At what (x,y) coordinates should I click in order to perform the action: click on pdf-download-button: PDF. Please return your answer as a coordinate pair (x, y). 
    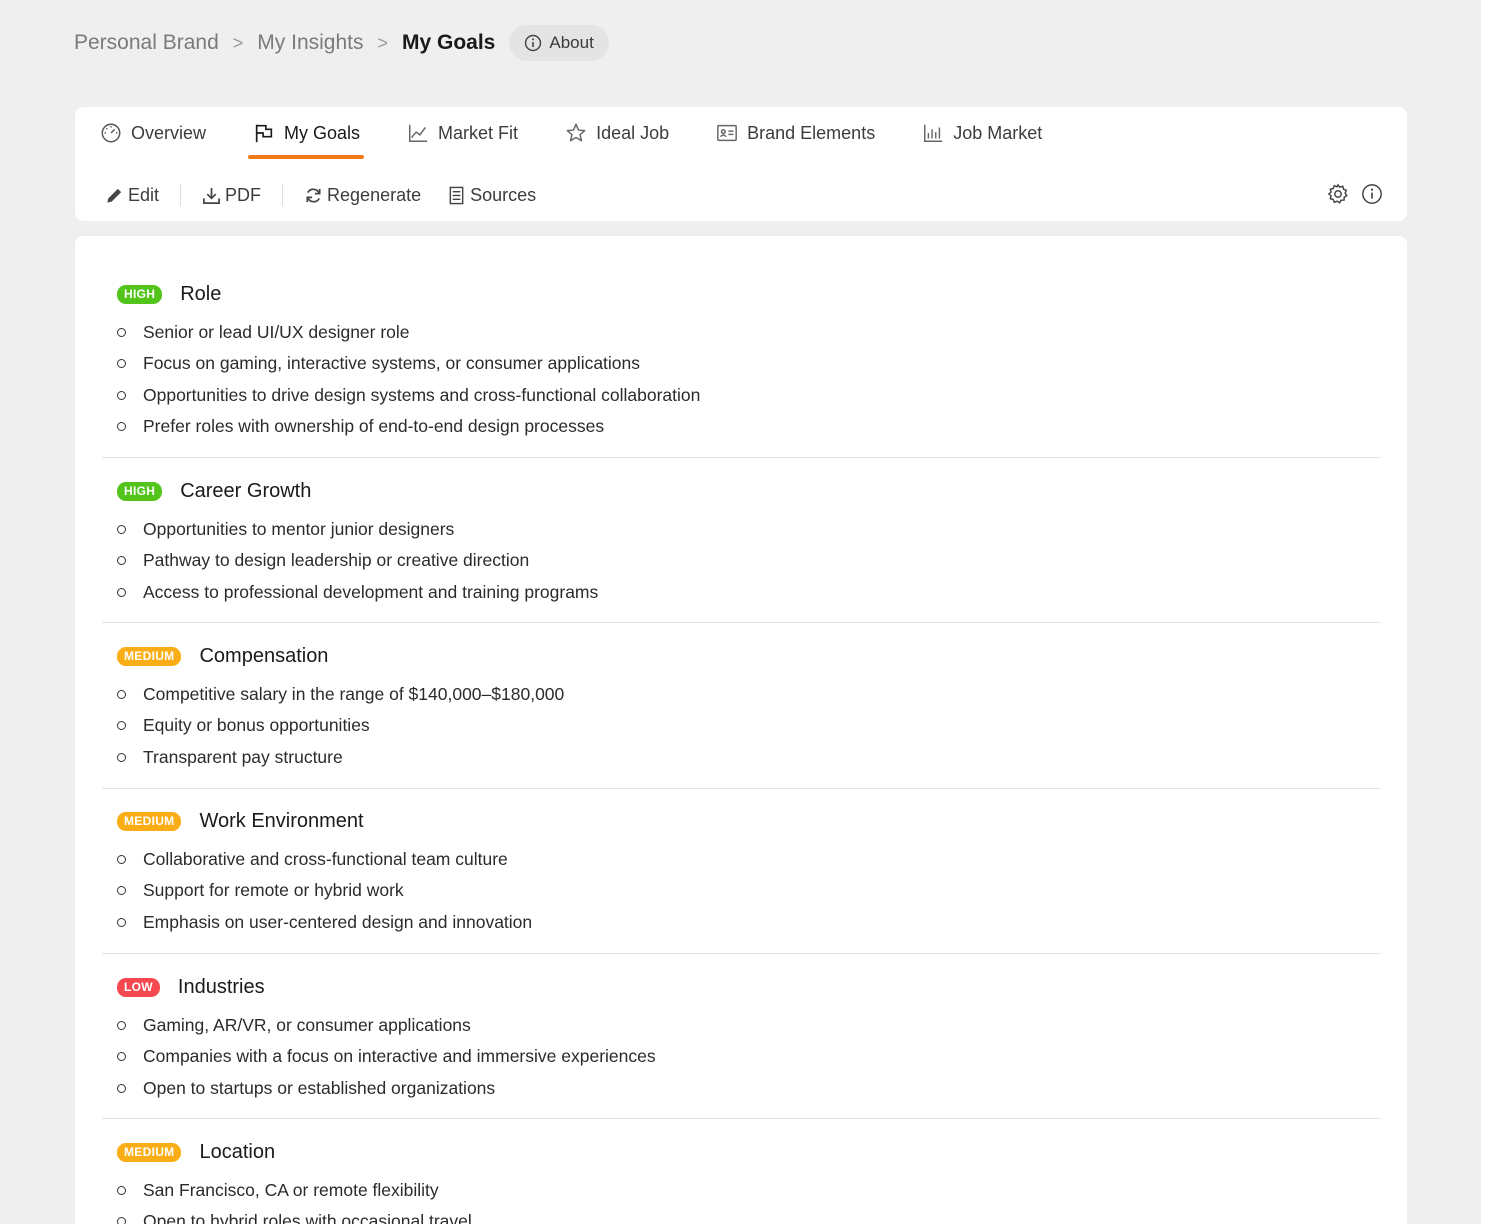
    Looking at the image, I should click on (231, 195).